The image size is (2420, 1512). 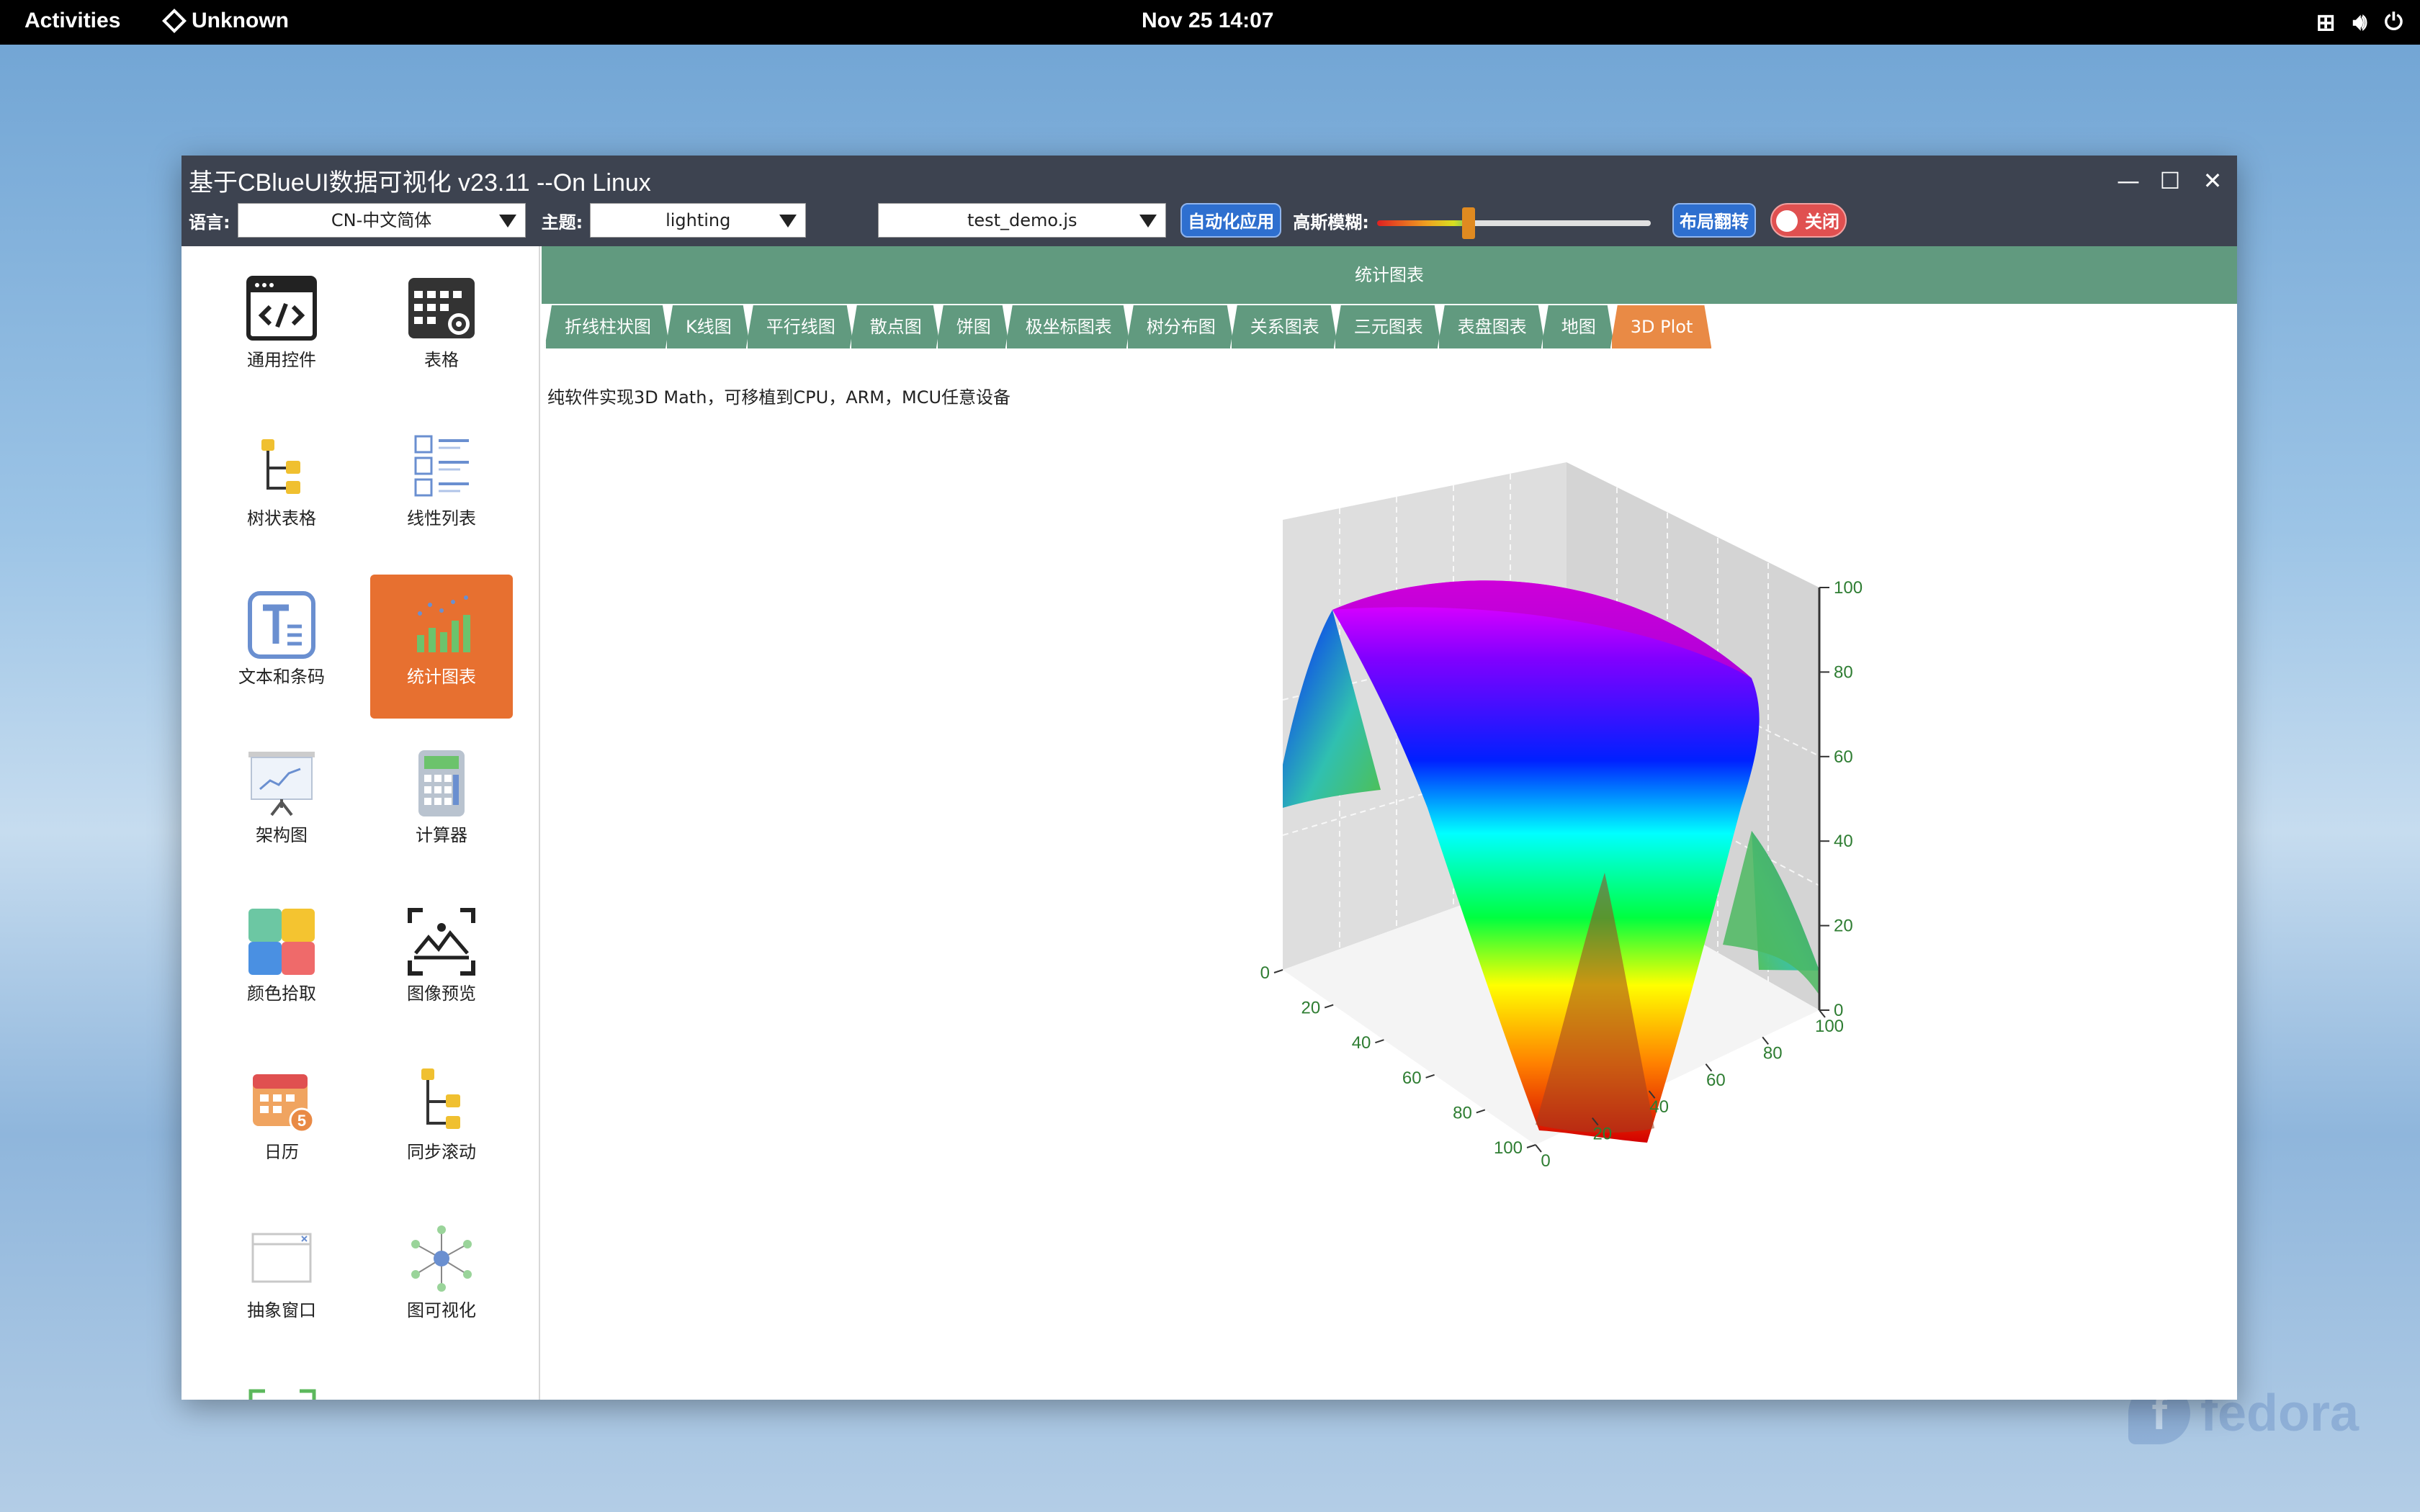 What do you see at coordinates (1462, 1112) in the screenshot?
I see `x-tick-label: 80` at bounding box center [1462, 1112].